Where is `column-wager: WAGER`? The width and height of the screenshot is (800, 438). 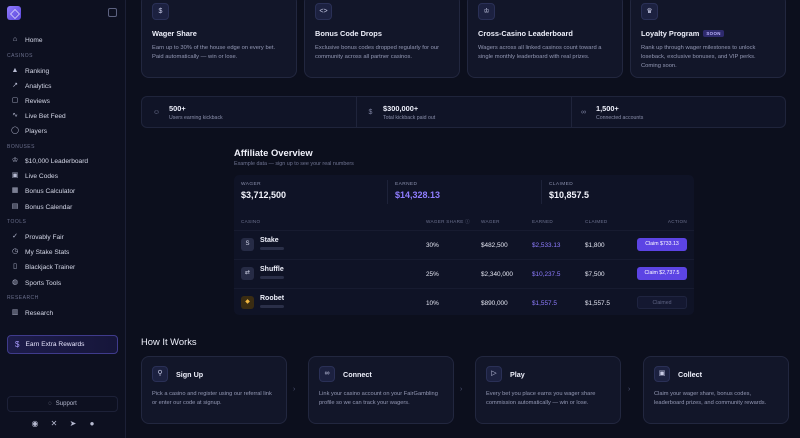
column-wager: WAGER is located at coordinates (490, 221).